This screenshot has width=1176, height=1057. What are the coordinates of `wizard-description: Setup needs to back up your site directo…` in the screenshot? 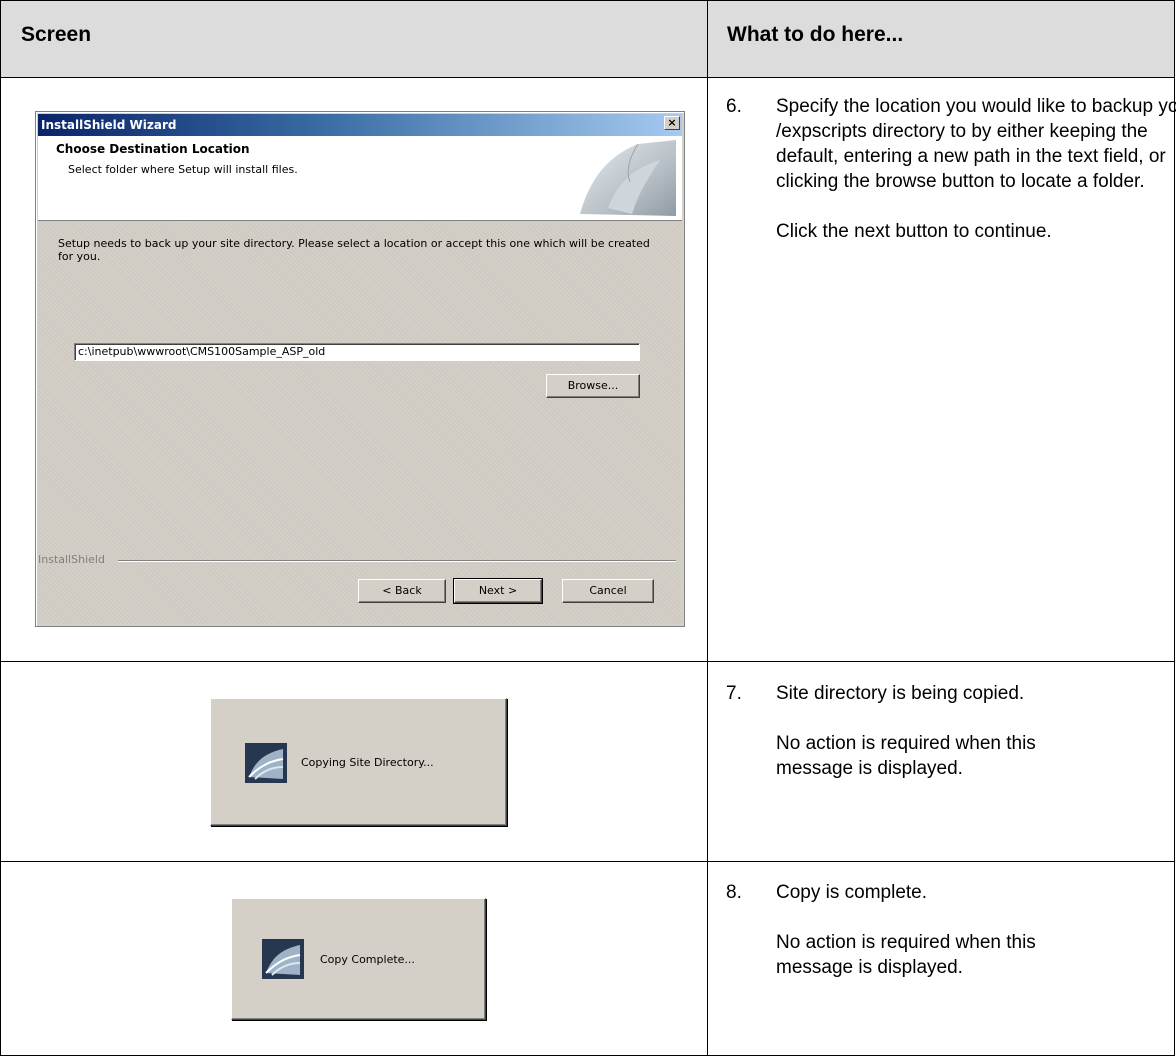 It's located at (354, 250).